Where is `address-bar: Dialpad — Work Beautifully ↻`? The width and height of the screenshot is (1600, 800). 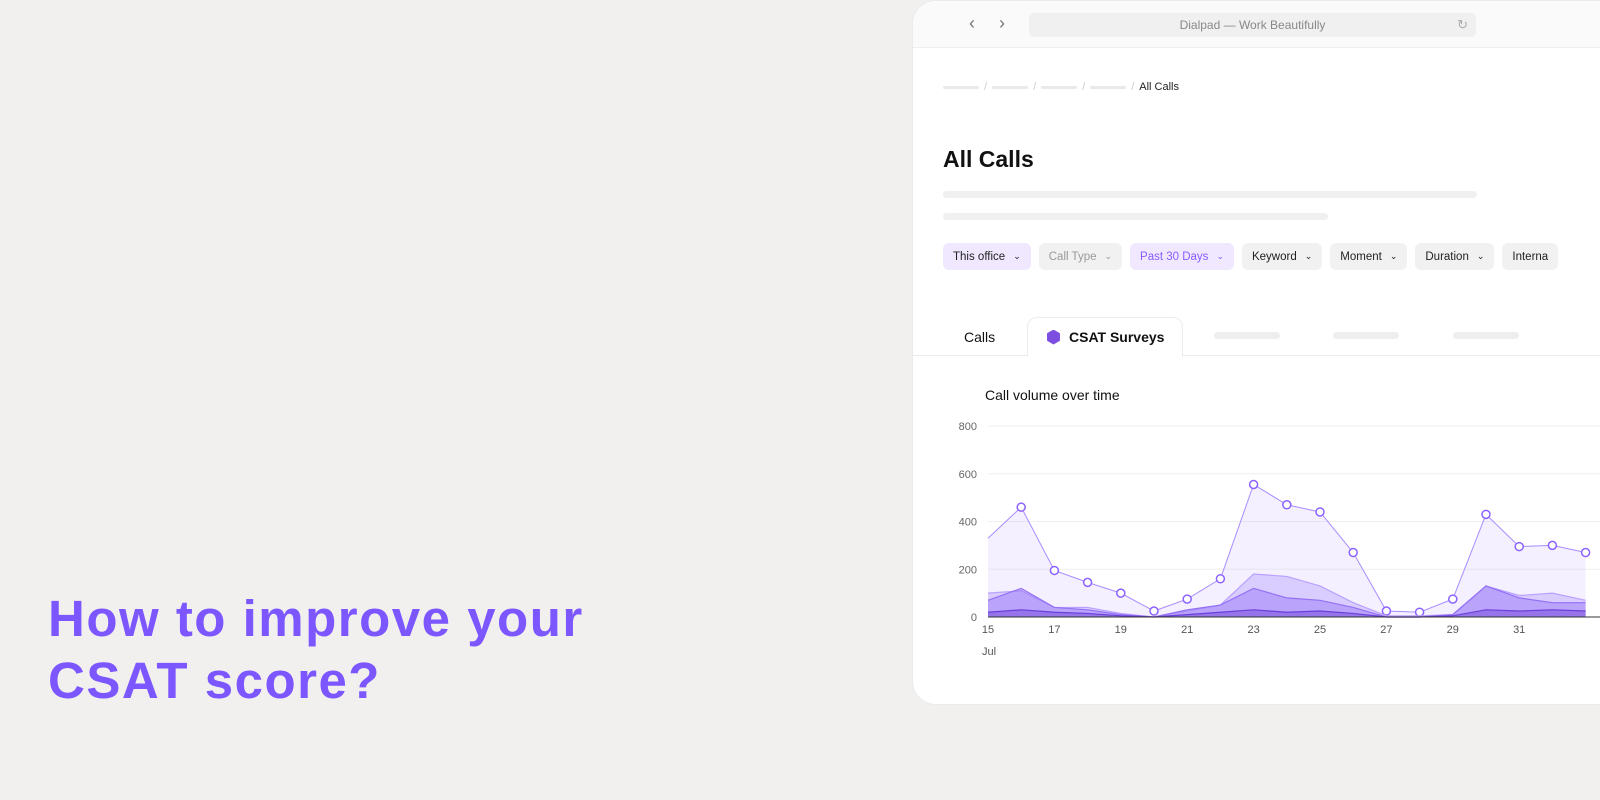 address-bar: Dialpad — Work Beautifully ↻ is located at coordinates (1252, 25).